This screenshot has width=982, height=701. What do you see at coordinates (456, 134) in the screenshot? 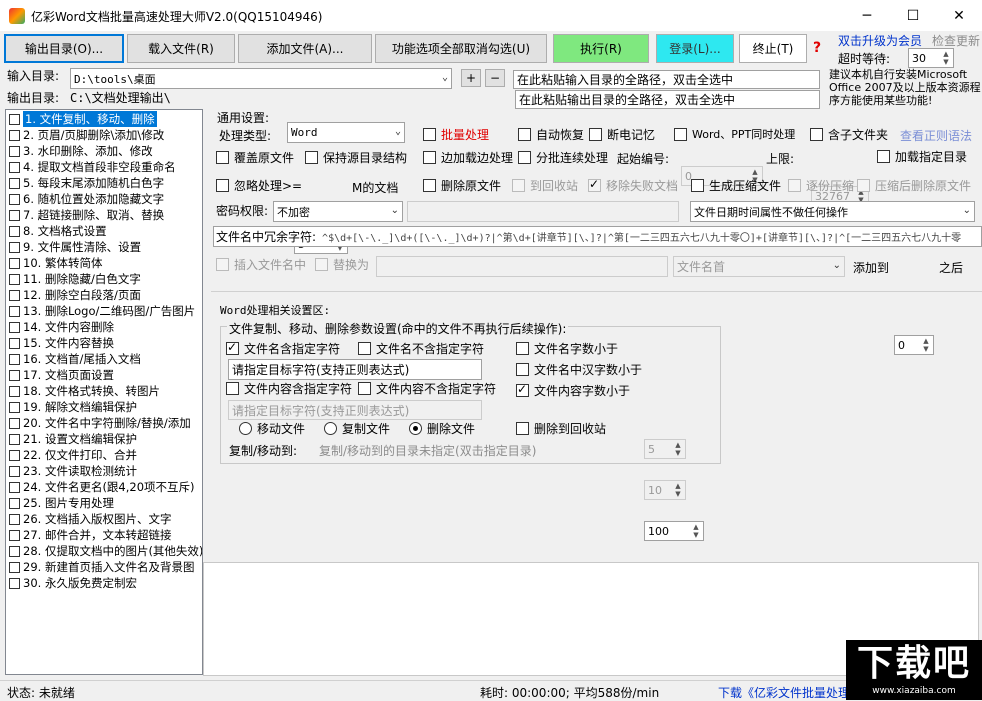
I see `batch-process-checkbox: 批量处理` at bounding box center [456, 134].